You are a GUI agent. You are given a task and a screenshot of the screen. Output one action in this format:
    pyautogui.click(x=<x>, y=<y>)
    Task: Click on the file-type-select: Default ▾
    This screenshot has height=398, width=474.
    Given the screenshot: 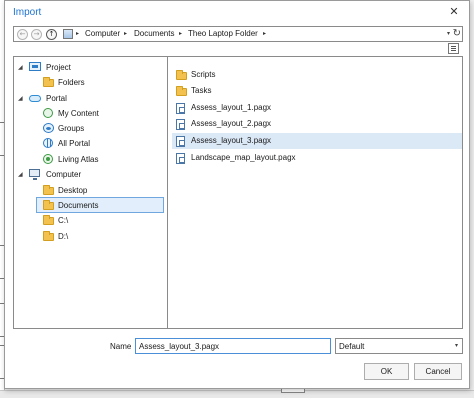 What is the action you would take?
    pyautogui.click(x=399, y=346)
    